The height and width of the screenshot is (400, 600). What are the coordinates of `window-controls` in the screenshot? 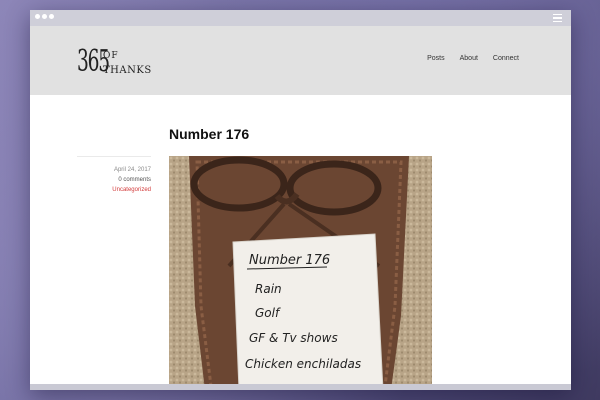 It's located at (44, 16).